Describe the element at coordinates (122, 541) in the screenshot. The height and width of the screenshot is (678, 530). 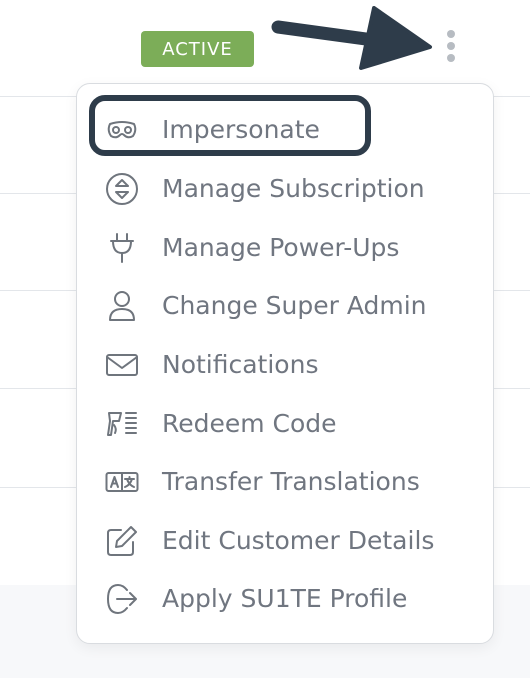
I see `edit-icon` at that location.